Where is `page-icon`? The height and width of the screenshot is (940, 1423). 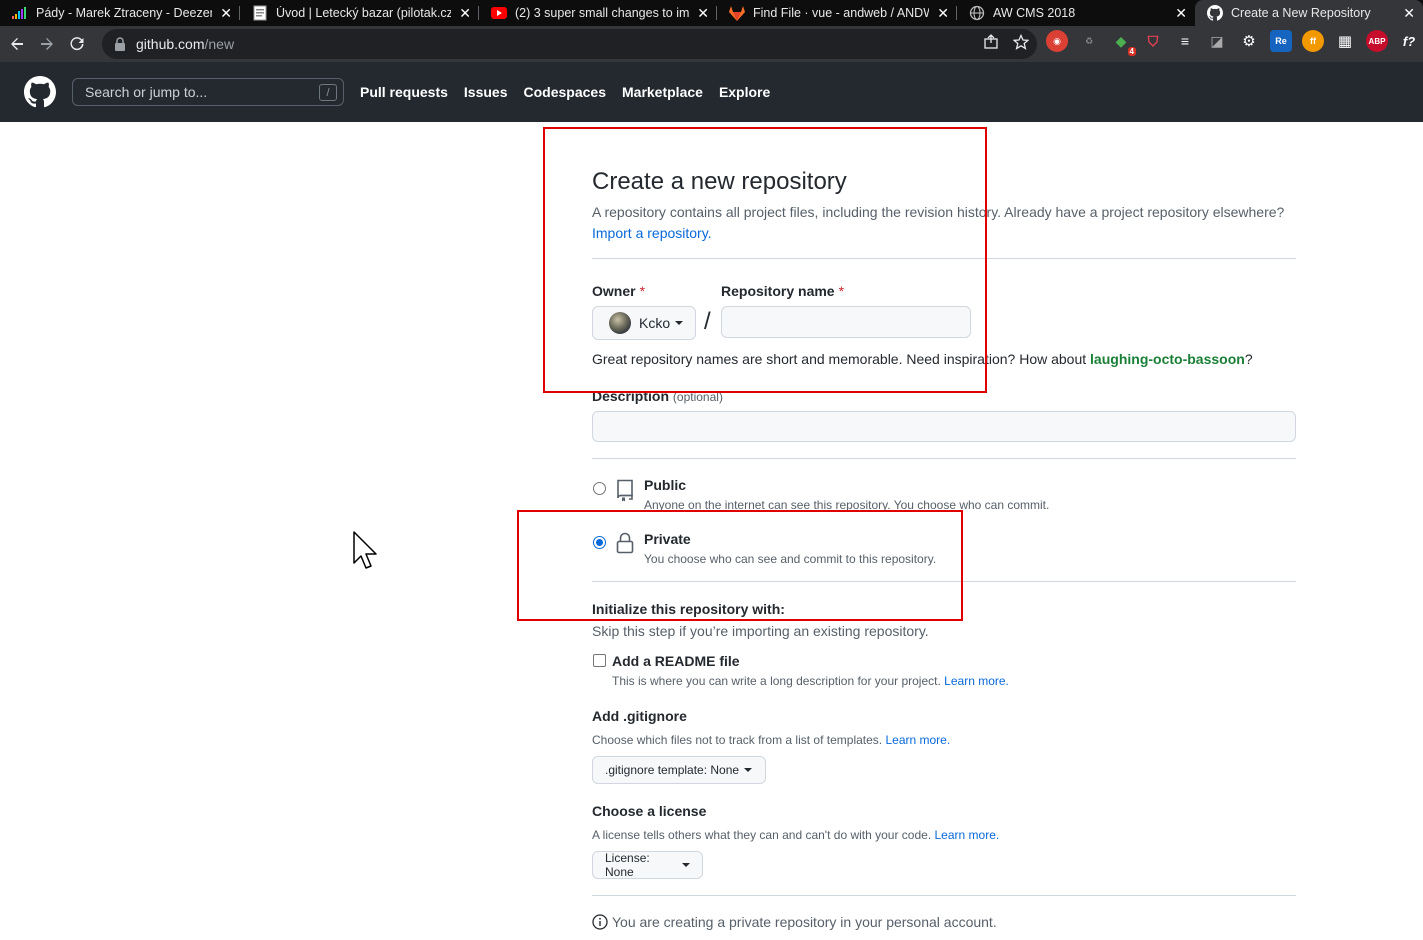
page-icon is located at coordinates (260, 13).